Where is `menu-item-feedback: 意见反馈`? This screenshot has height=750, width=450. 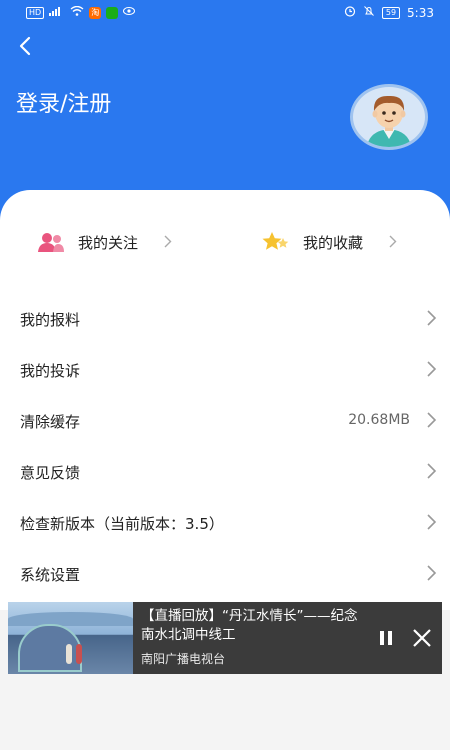 menu-item-feedback: 意见反馈 is located at coordinates (225, 471).